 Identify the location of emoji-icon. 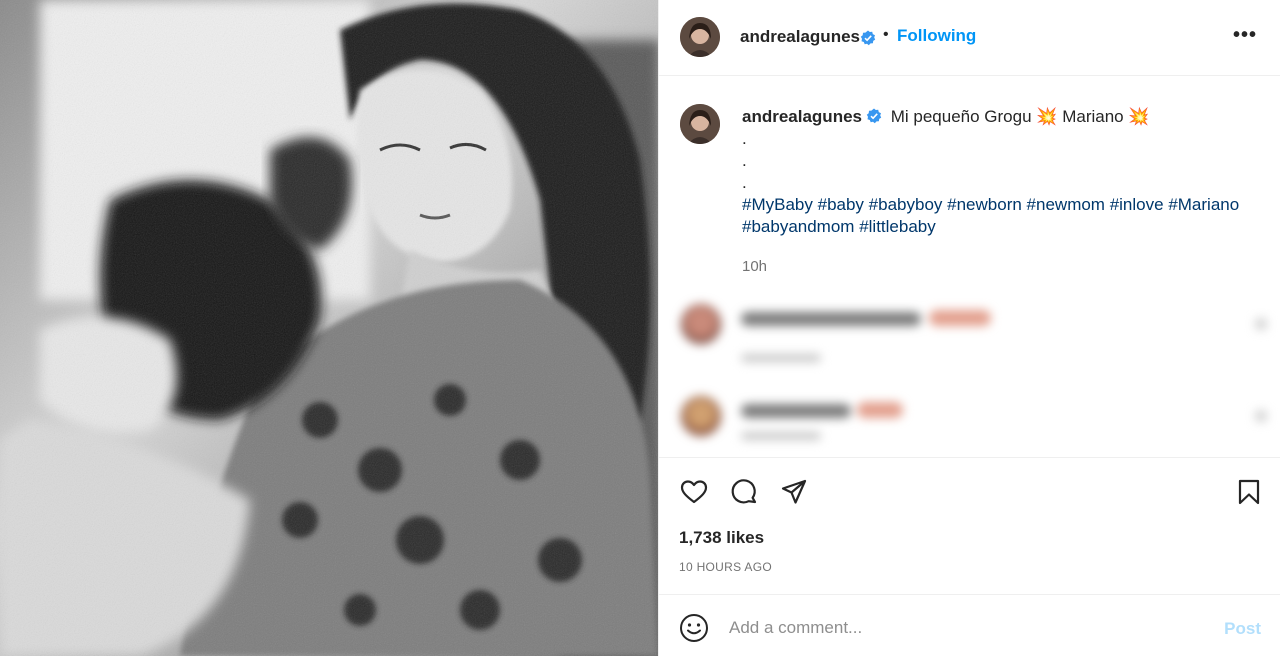
(694, 628).